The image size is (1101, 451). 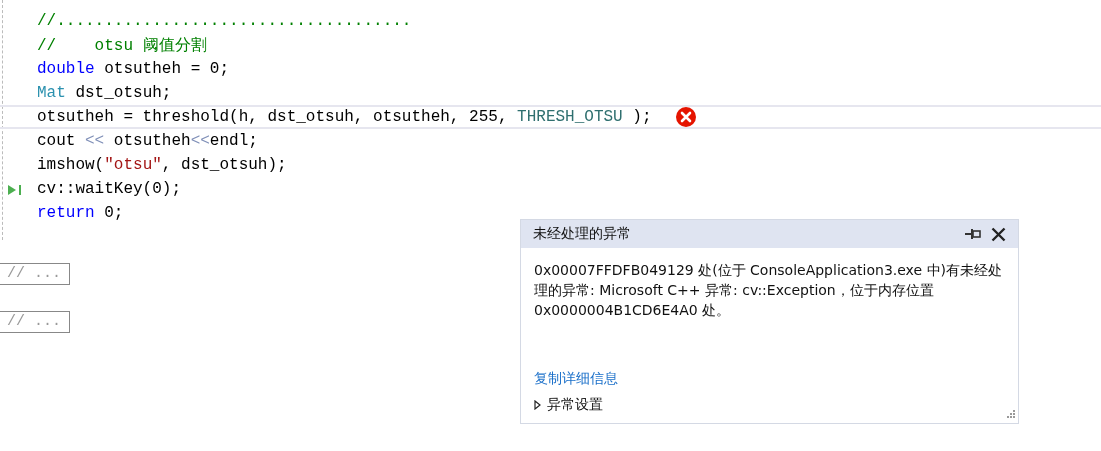 I want to click on code-line: cv::waitKey(0);, so click(x=109, y=189).